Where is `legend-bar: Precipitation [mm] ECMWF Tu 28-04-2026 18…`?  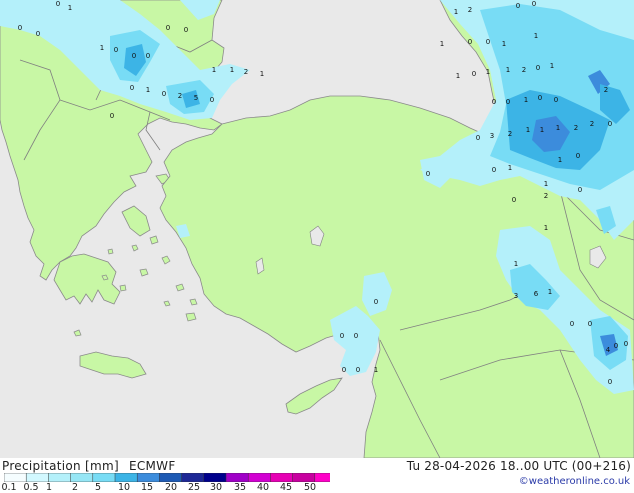
legend-bar: Precipitation [mm] ECMWF Tu 28-04-2026 18… is located at coordinates (317, 475).